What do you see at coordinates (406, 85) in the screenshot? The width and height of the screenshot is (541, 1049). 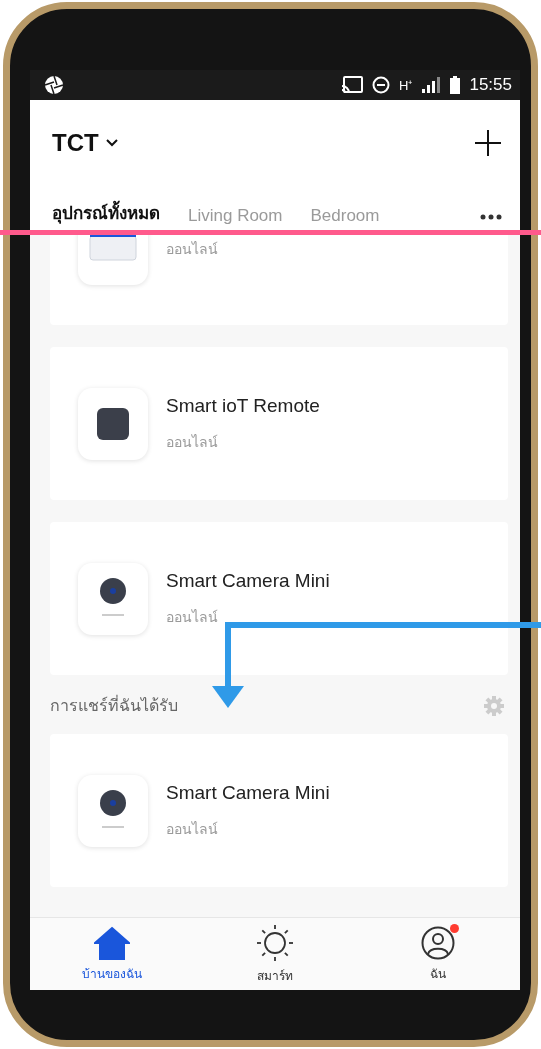 I see `network-type: H⁺` at bounding box center [406, 85].